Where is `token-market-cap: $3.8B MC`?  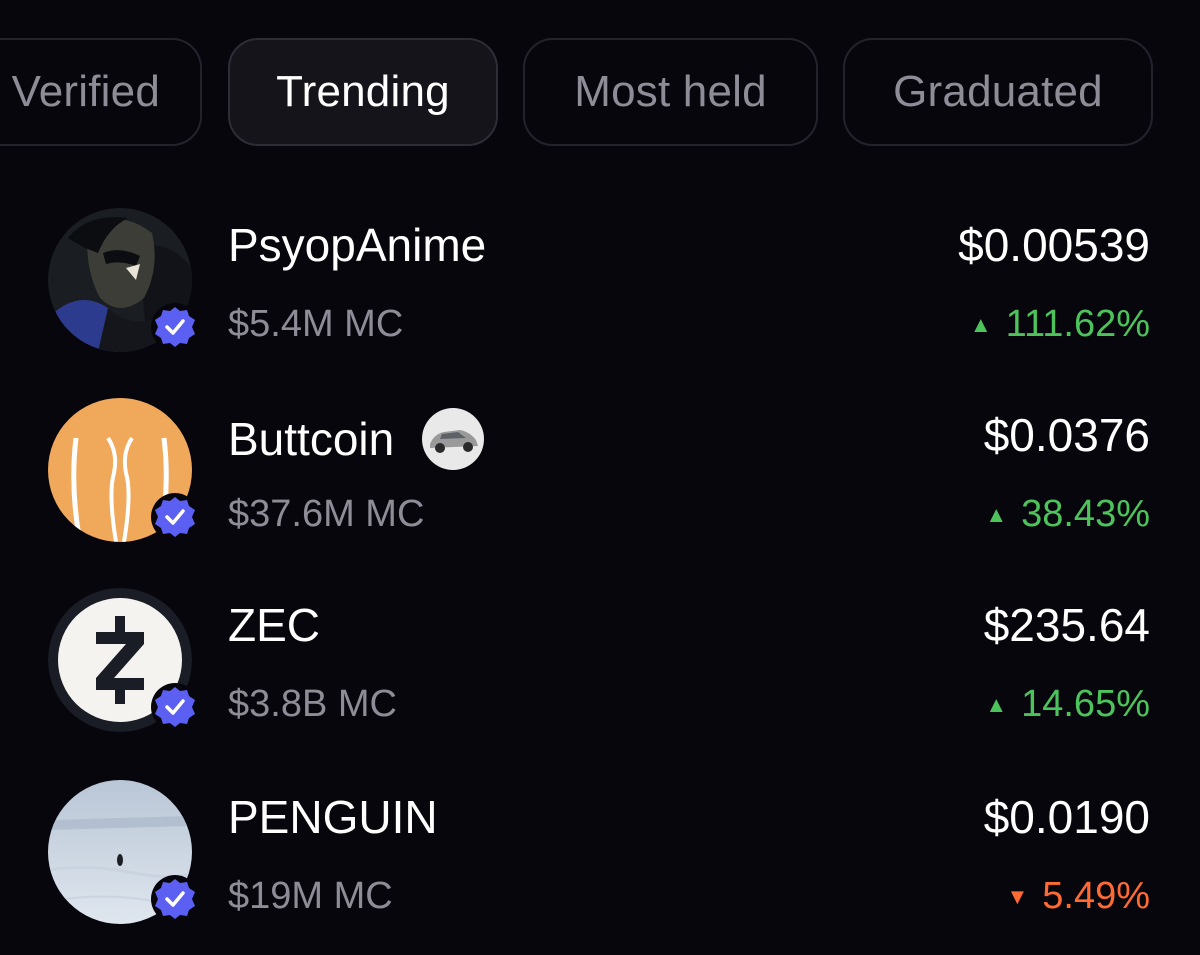 token-market-cap: $3.8B MC is located at coordinates (312, 704).